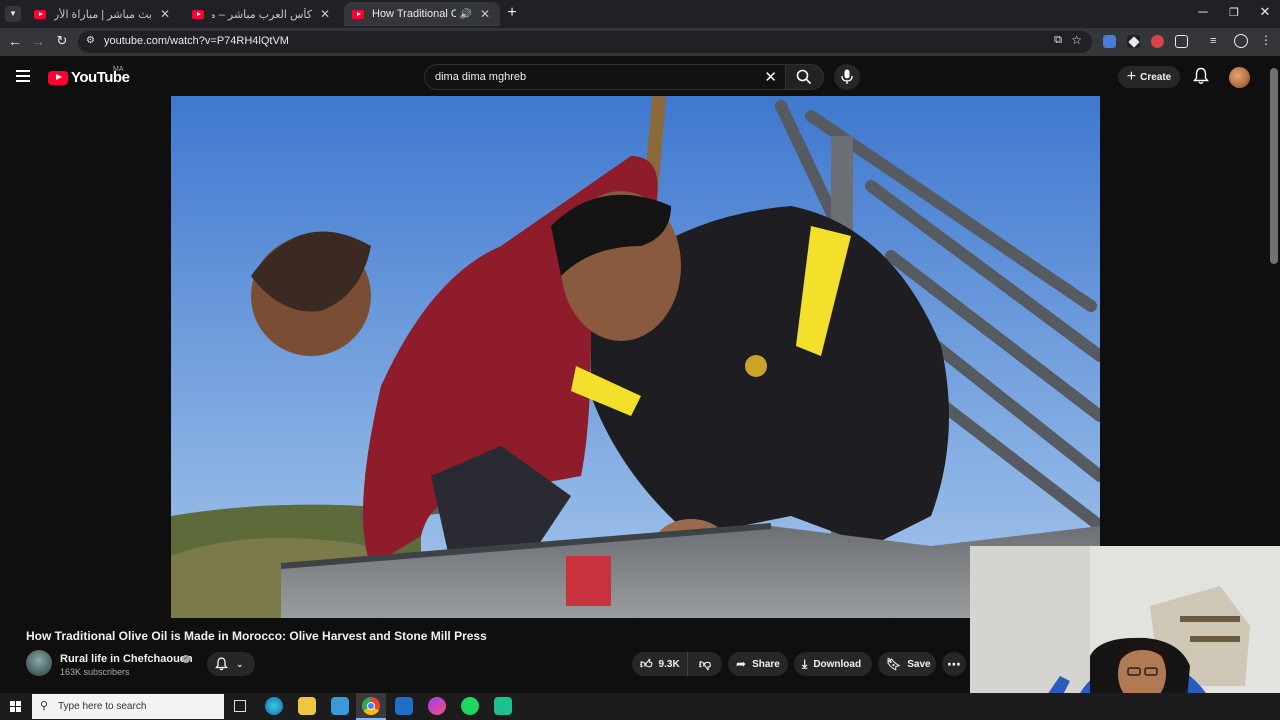  What do you see at coordinates (1157, 41) in the screenshot?
I see `red-extension-icon` at bounding box center [1157, 41].